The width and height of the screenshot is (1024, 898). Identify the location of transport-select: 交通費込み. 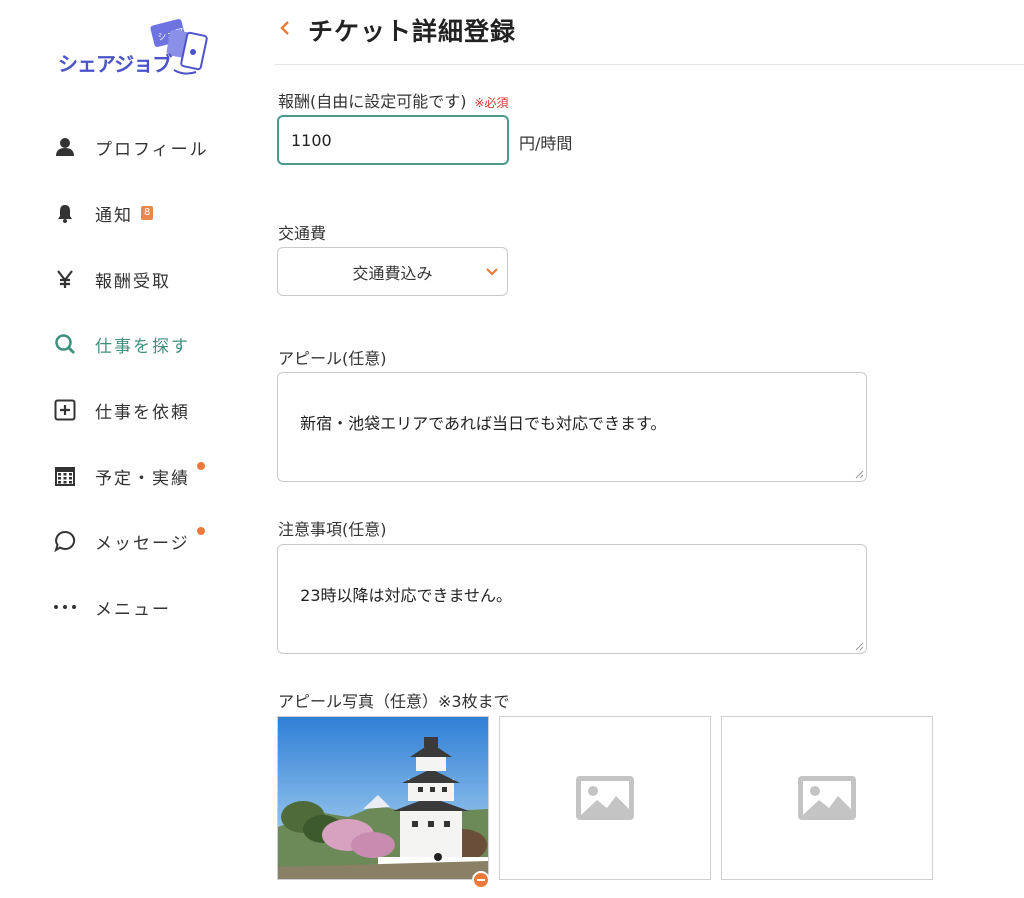
(392, 271).